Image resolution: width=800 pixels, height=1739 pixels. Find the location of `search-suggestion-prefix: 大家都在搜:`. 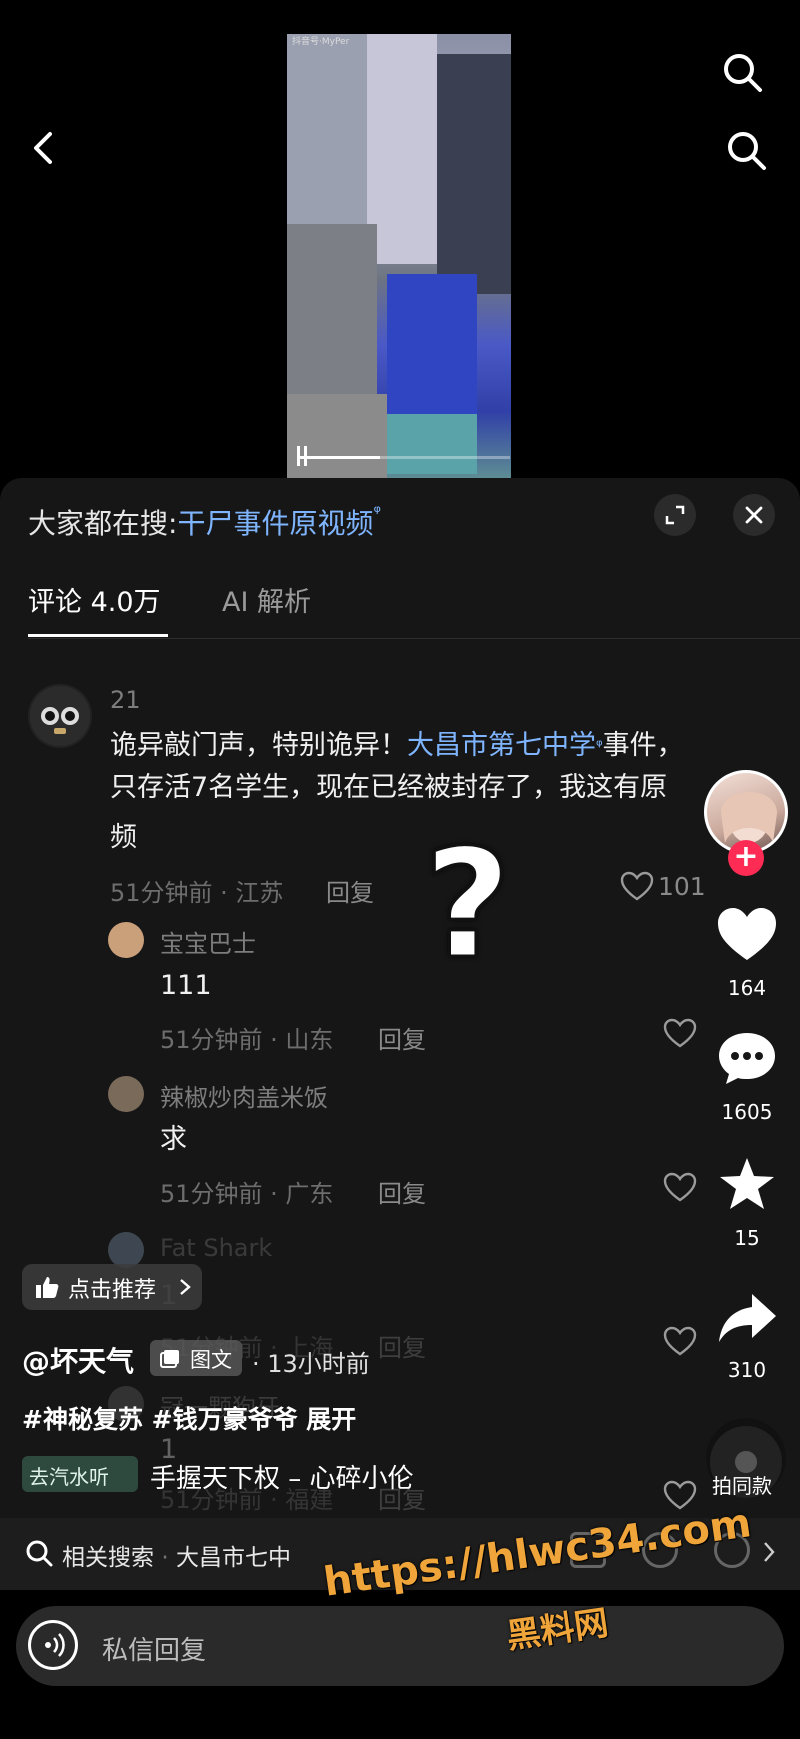

search-suggestion-prefix: 大家都在搜: is located at coordinates (103, 523).